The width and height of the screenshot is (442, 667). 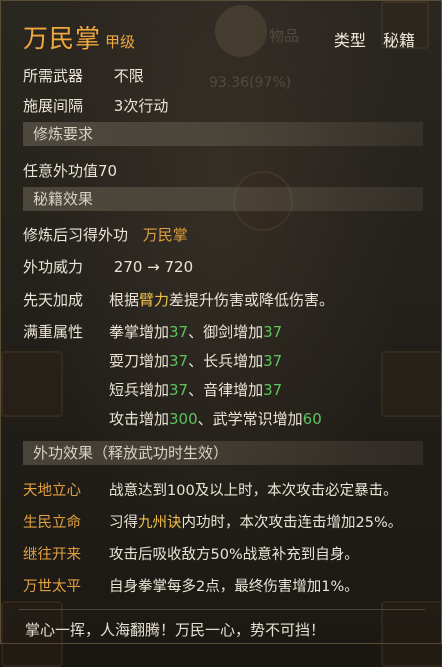 What do you see at coordinates (312, 419) in the screenshot?
I see `attribute-value: 60` at bounding box center [312, 419].